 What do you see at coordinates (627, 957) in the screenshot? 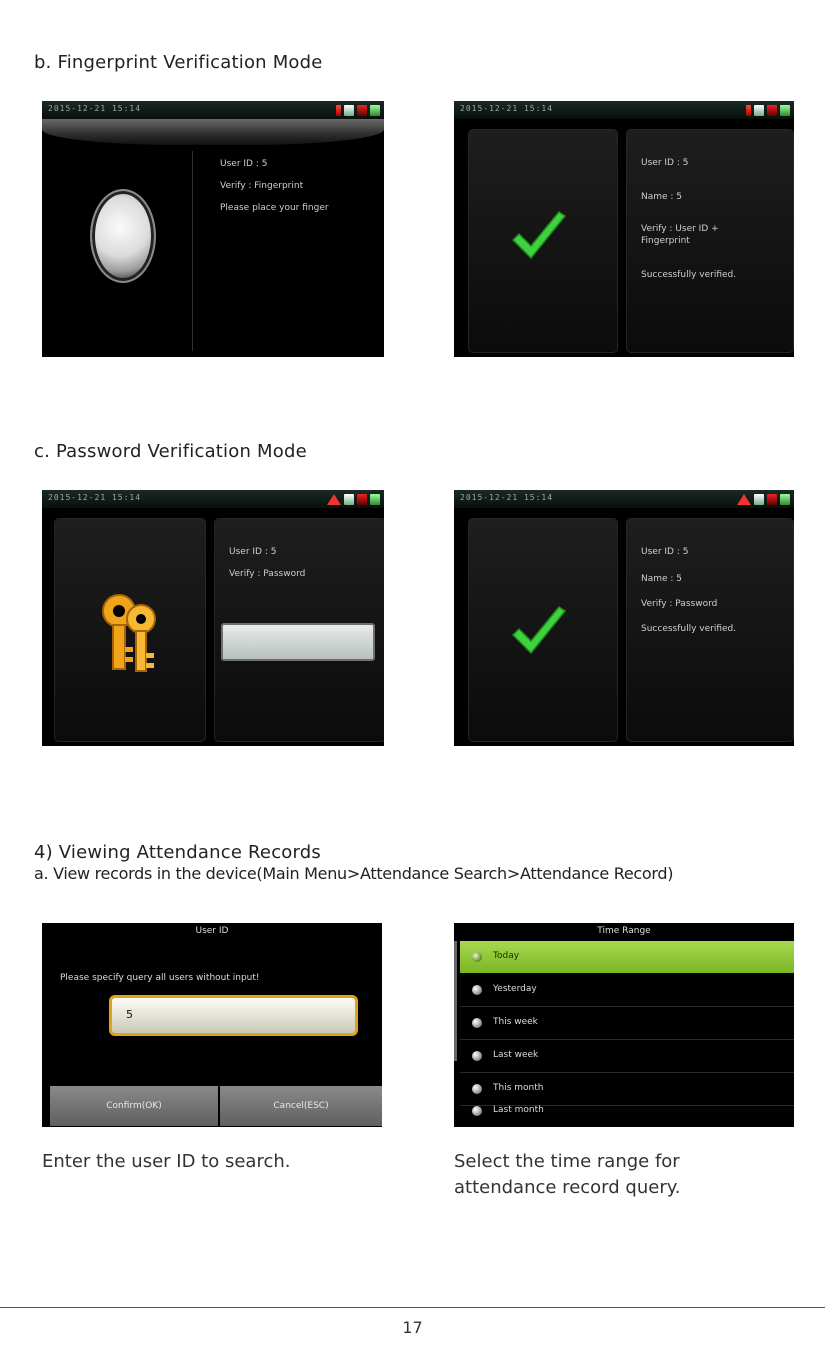
I see `time-range-item-today: Today` at bounding box center [627, 957].